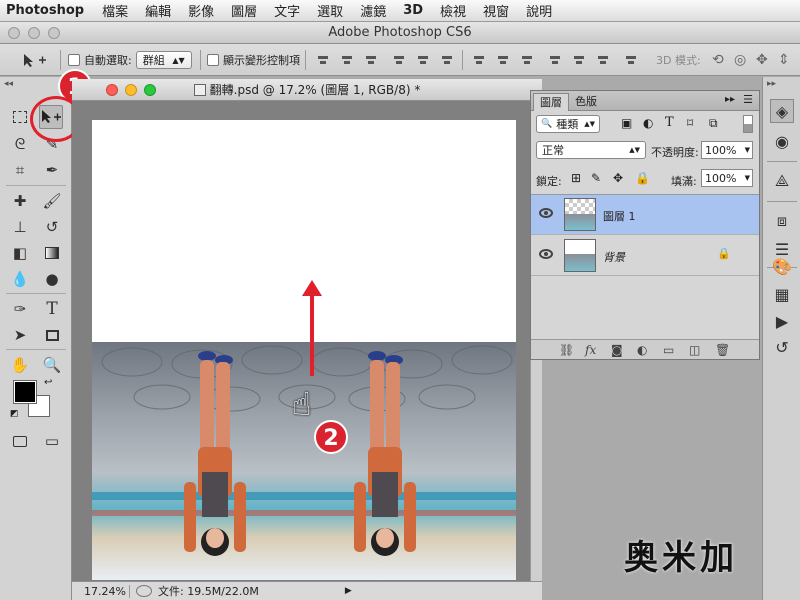  Describe the element at coordinates (14, 414) in the screenshot. I see `default-colors-icon: ◩` at that location.